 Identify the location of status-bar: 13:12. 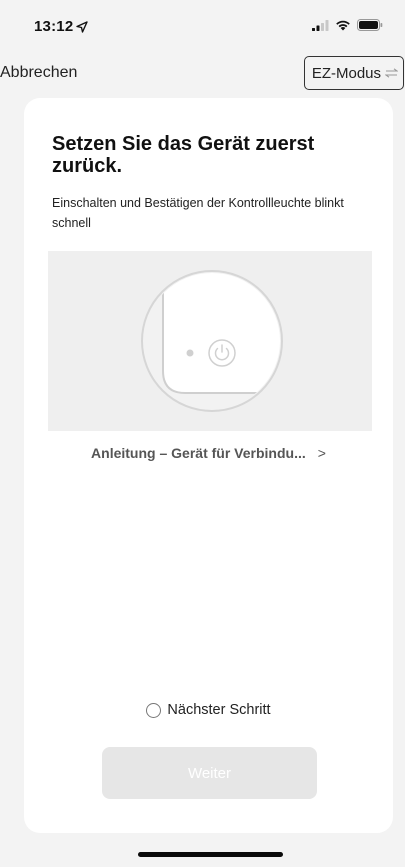
(202, 25).